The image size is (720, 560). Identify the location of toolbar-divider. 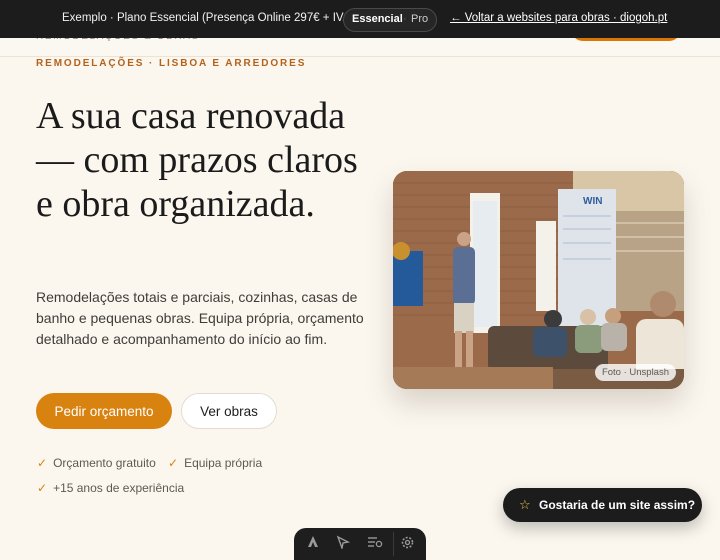
(393, 544).